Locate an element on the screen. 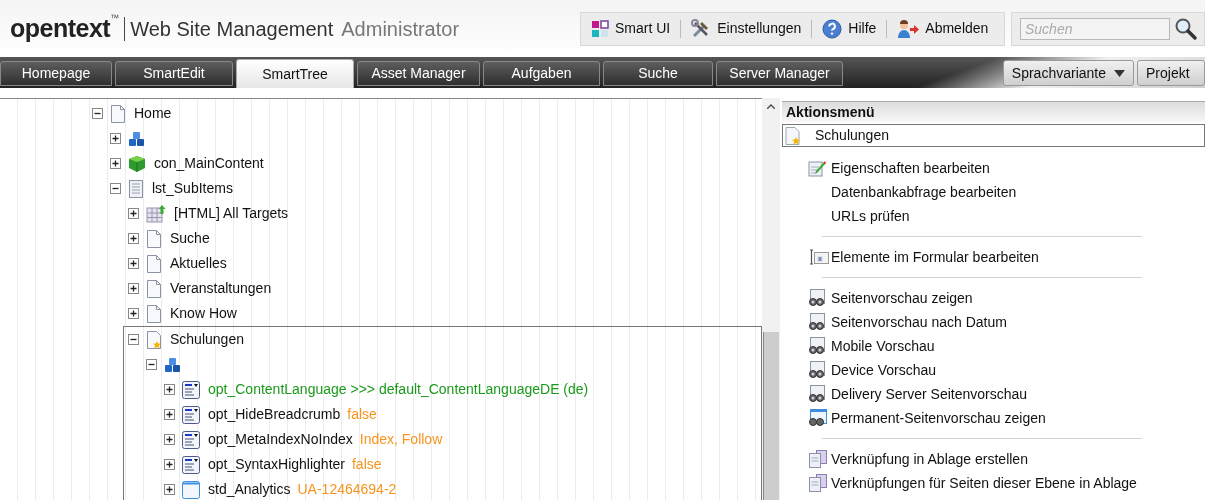 The width and height of the screenshot is (1205, 500). grid-squares-icon is located at coordinates (600, 28).